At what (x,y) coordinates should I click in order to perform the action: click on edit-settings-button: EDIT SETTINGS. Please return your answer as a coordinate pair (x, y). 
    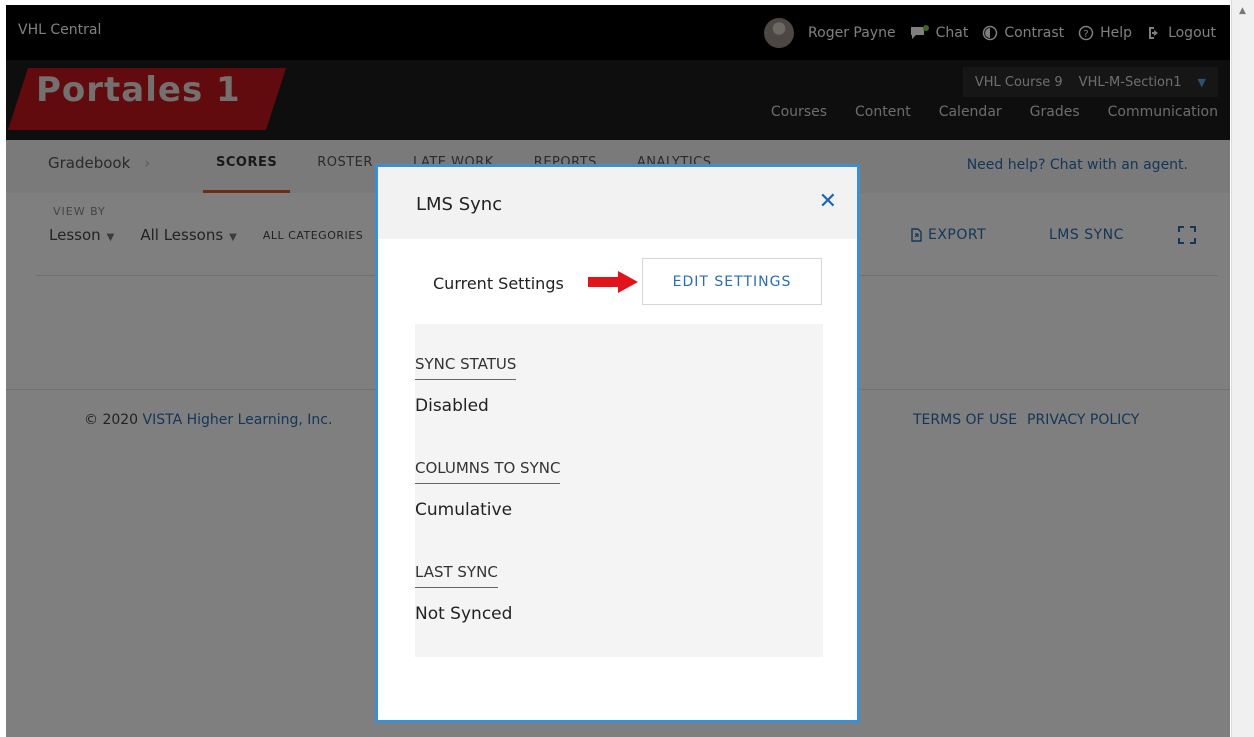
    Looking at the image, I should click on (732, 281).